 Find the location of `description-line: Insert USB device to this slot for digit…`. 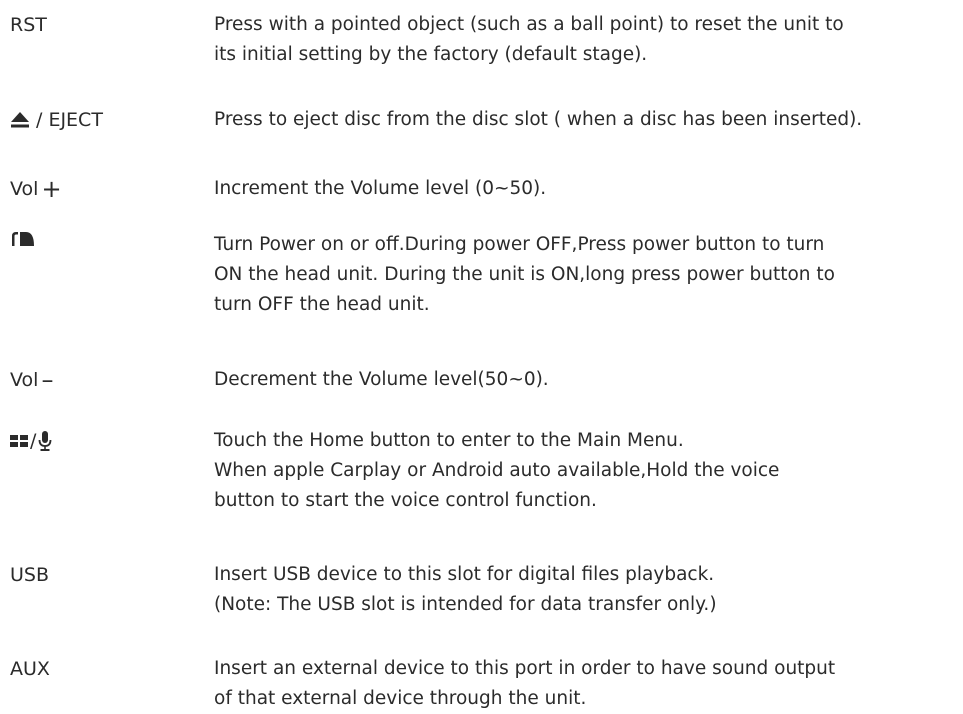

description-line: Insert USB device to this slot for digit… is located at coordinates (464, 574).